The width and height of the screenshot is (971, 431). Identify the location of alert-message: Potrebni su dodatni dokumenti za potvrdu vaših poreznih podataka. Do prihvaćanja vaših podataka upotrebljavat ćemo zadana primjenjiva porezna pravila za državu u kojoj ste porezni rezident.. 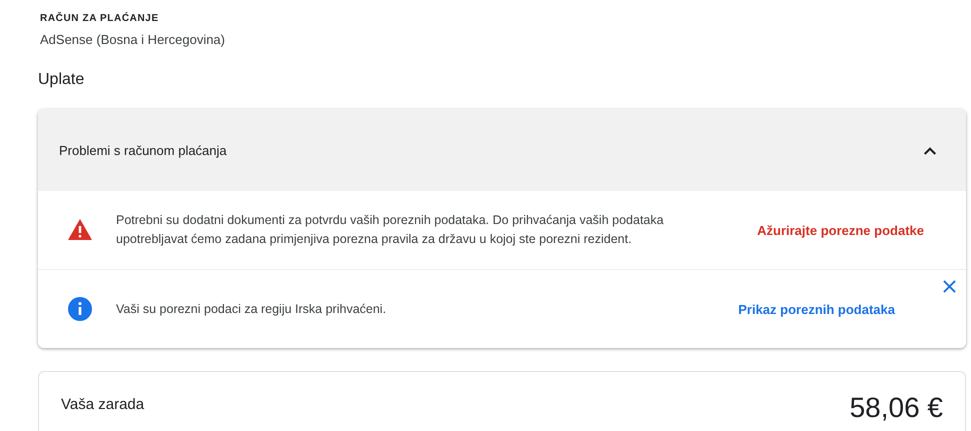
(390, 230).